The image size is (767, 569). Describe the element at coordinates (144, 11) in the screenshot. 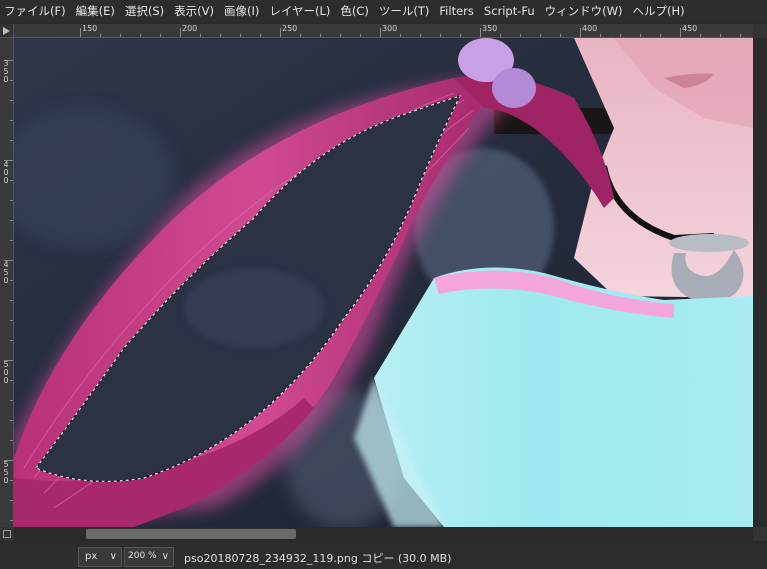

I see `menu-select: 選択(S)` at that location.